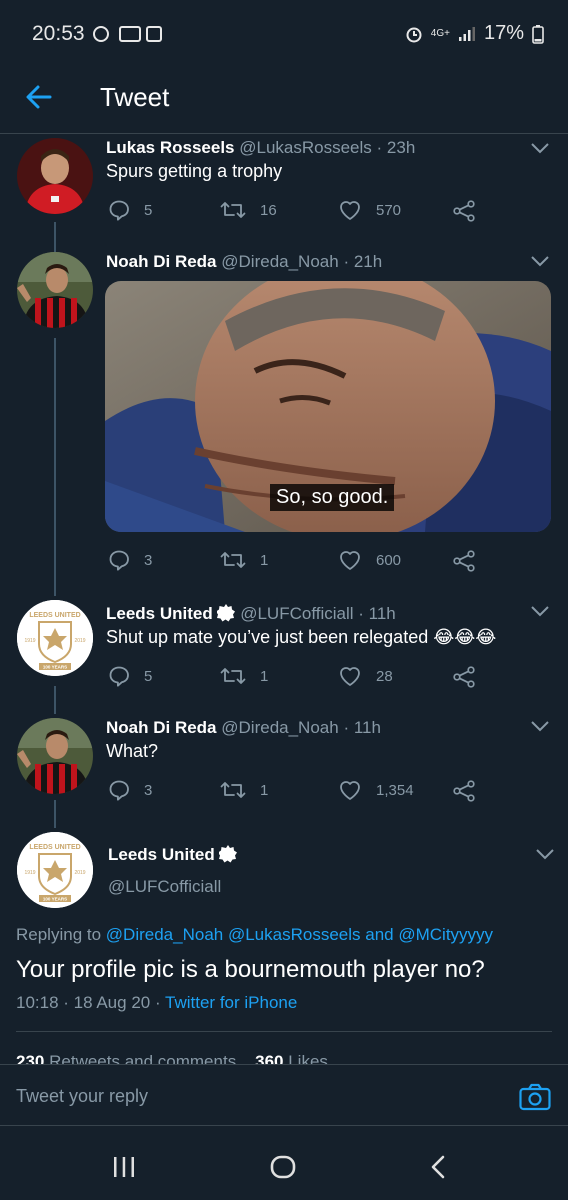 Image resolution: width=568 pixels, height=1200 pixels. What do you see at coordinates (164, 934) in the screenshot?
I see `mention-link: @Direda_Noah` at bounding box center [164, 934].